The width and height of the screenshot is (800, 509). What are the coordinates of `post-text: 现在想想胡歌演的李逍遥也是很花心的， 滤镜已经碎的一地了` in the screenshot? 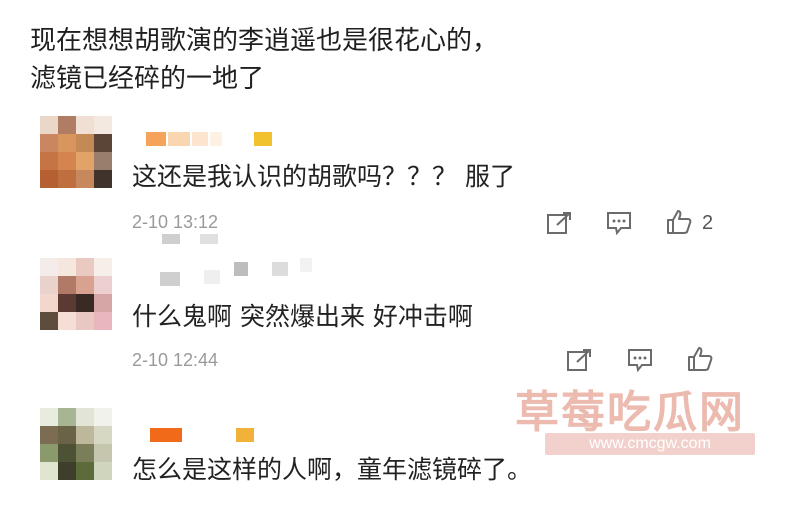 It's located at (400, 60).